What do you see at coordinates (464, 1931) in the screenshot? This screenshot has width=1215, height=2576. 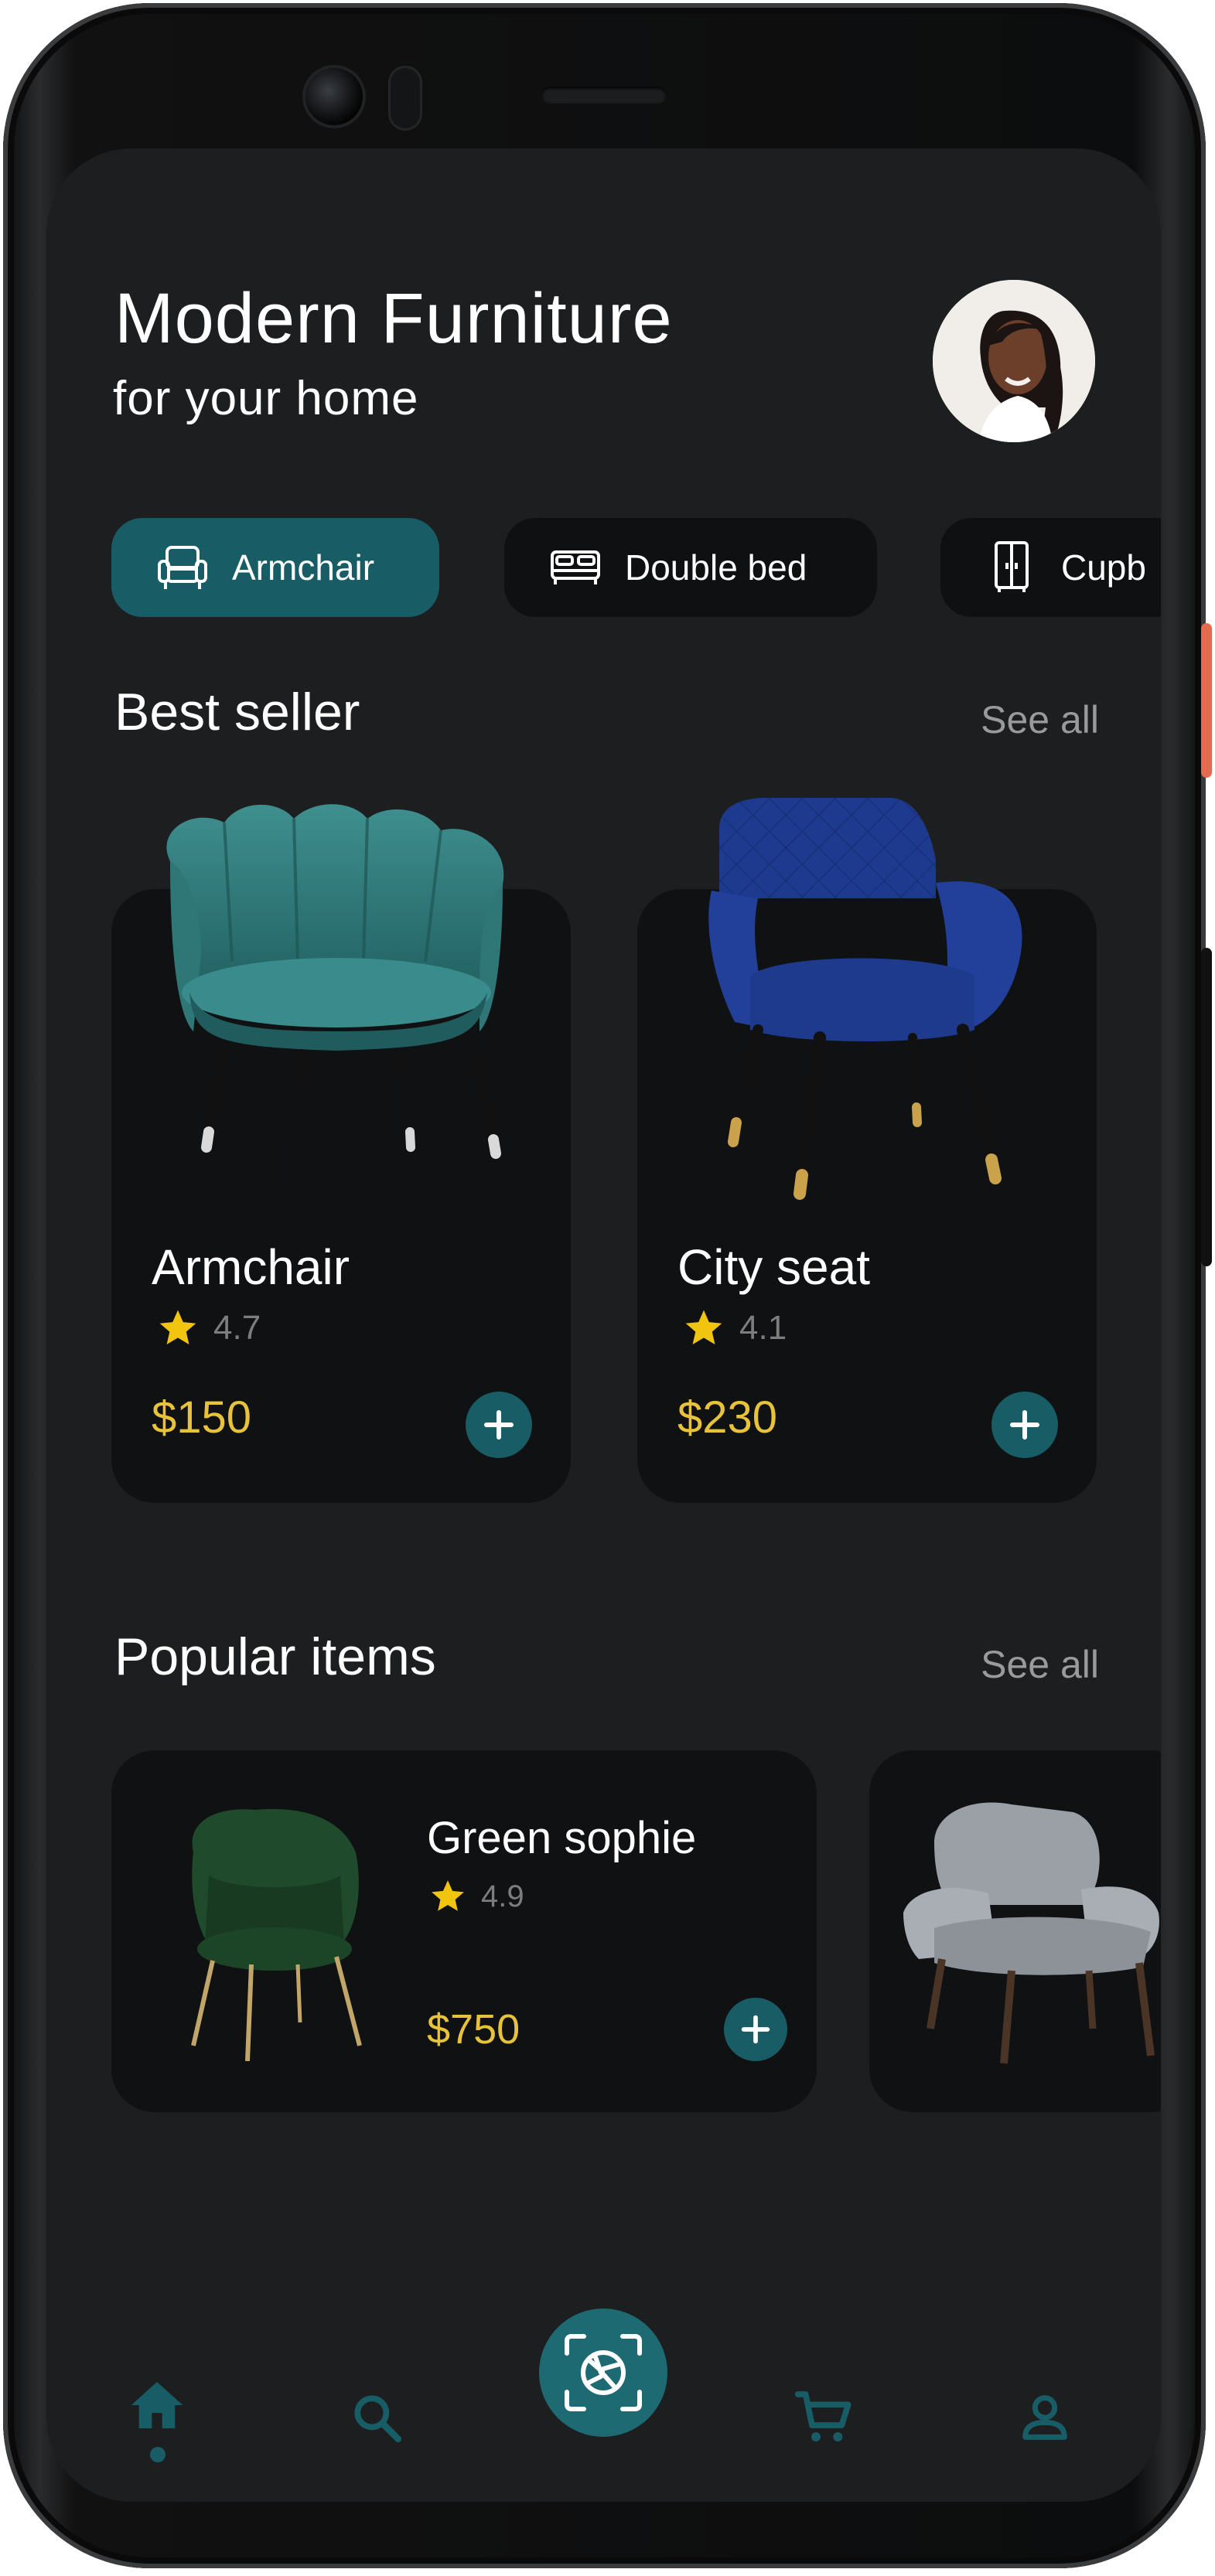 I see `popular-item-card: Green sophie 4.9 $750` at bounding box center [464, 1931].